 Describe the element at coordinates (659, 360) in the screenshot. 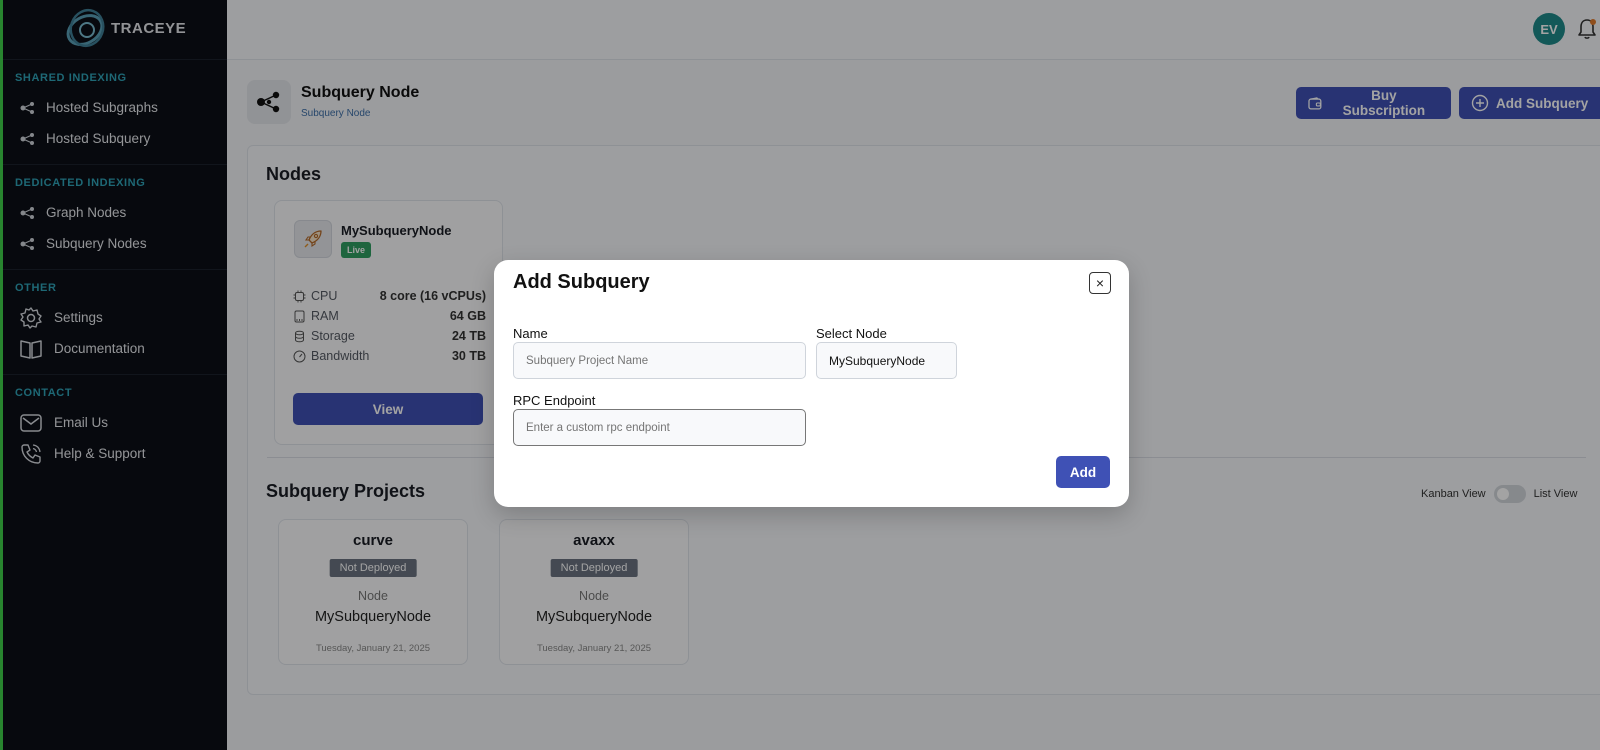

I see `project-name-input` at that location.